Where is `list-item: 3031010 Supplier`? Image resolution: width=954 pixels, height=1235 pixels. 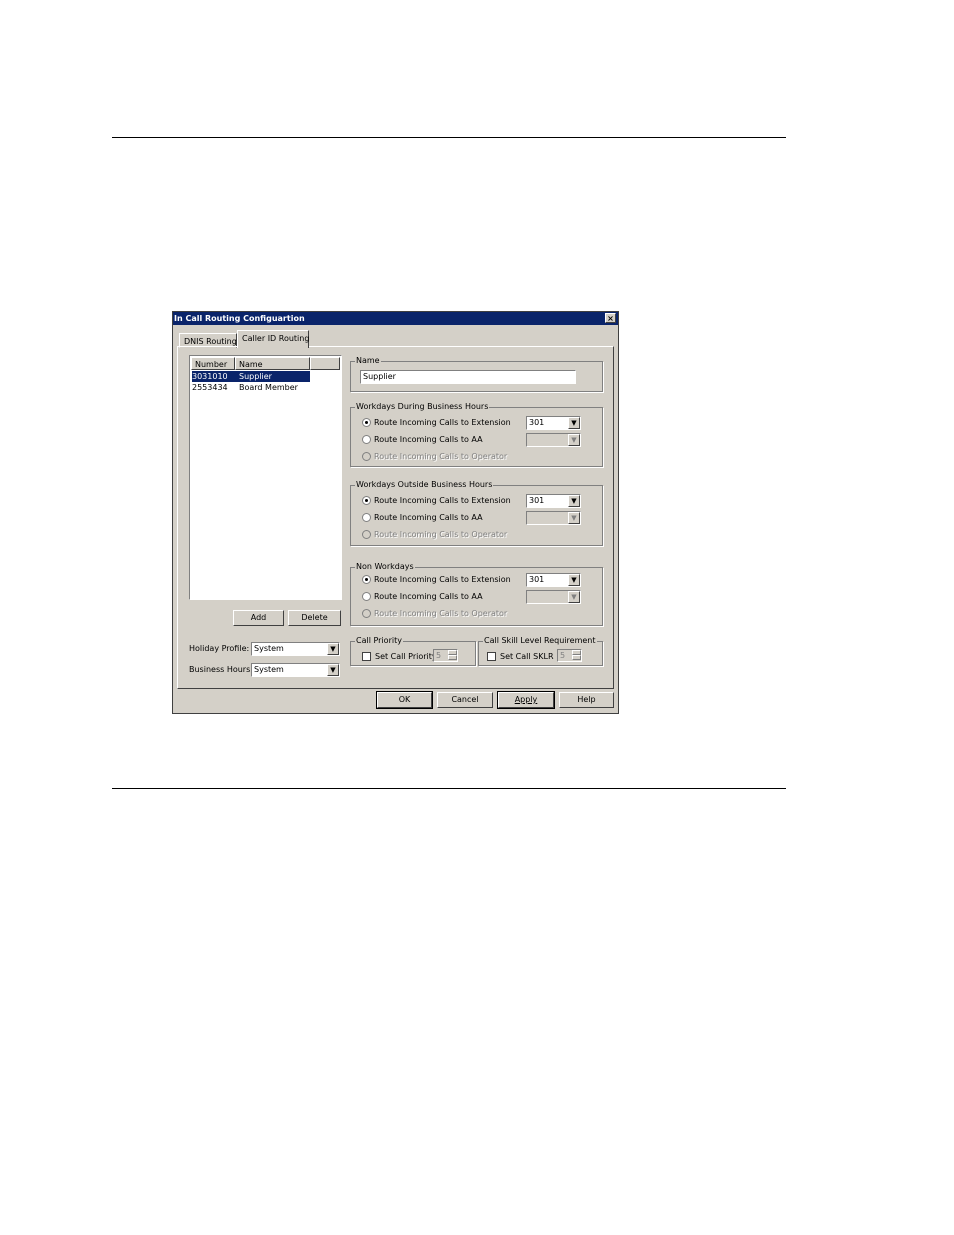 list-item: 3031010 Supplier is located at coordinates (251, 376).